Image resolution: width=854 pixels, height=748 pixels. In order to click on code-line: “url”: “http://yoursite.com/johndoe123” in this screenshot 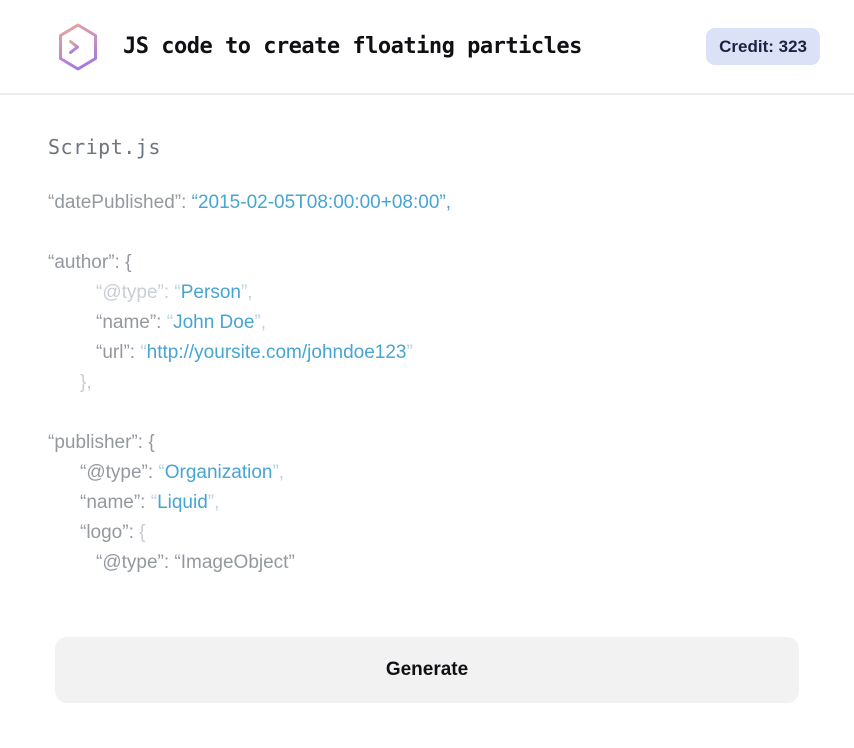, I will do `click(427, 353)`.